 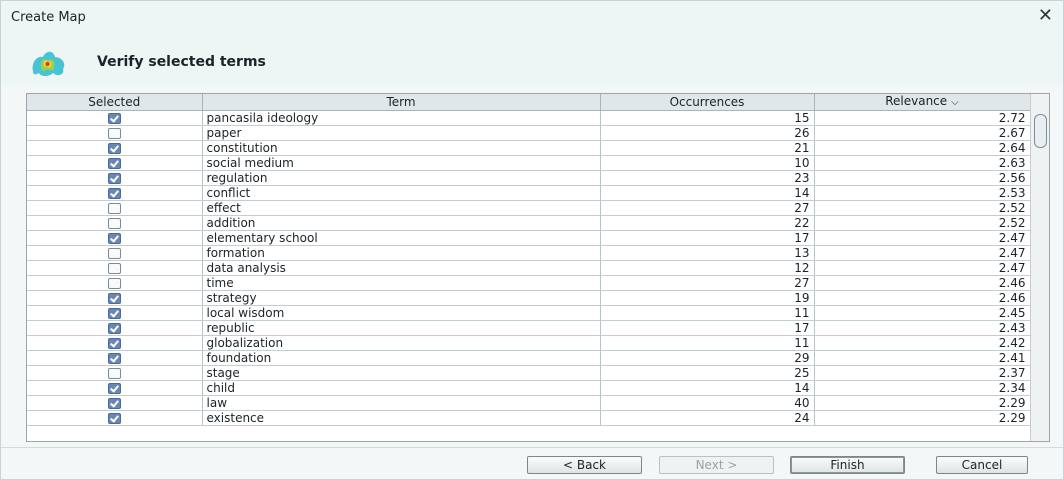 I want to click on occurrences-cell: 14, so click(x=707, y=388).